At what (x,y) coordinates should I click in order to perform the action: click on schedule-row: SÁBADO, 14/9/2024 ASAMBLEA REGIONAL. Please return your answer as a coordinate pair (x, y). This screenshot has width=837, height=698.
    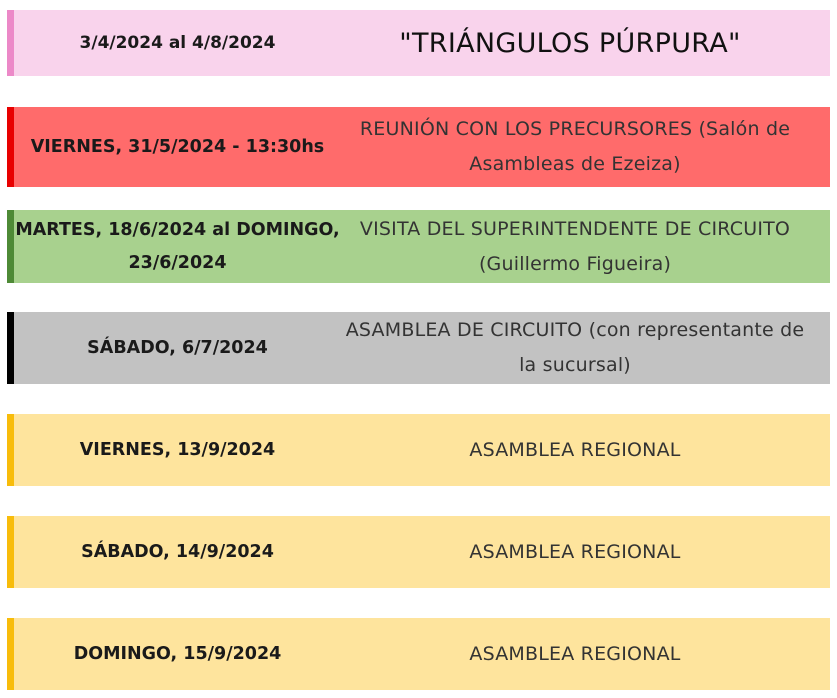
    Looking at the image, I should click on (418, 552).